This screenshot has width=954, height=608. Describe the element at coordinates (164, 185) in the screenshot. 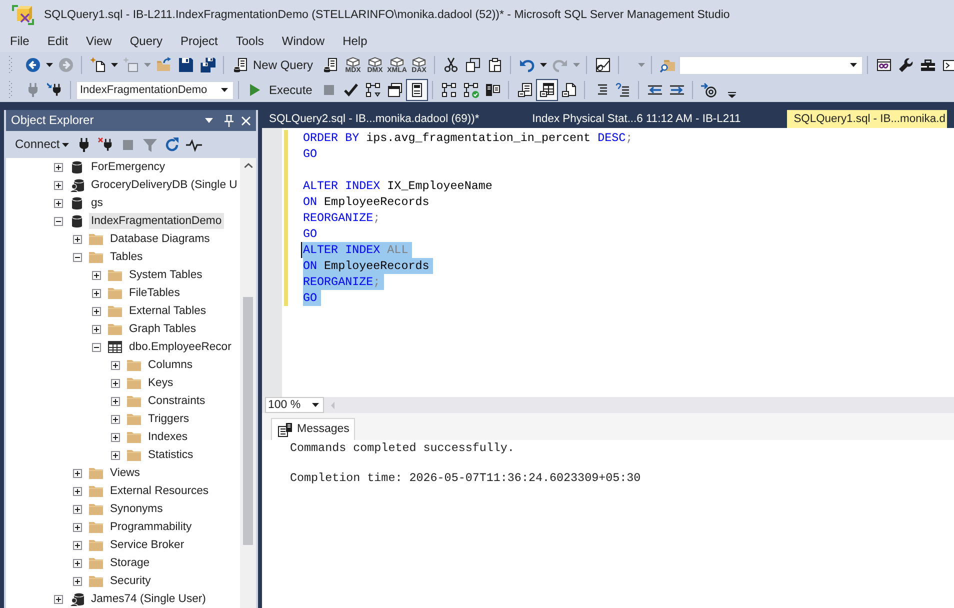

I see `tree-item: GroceryDeliveryDB (Single U` at that location.